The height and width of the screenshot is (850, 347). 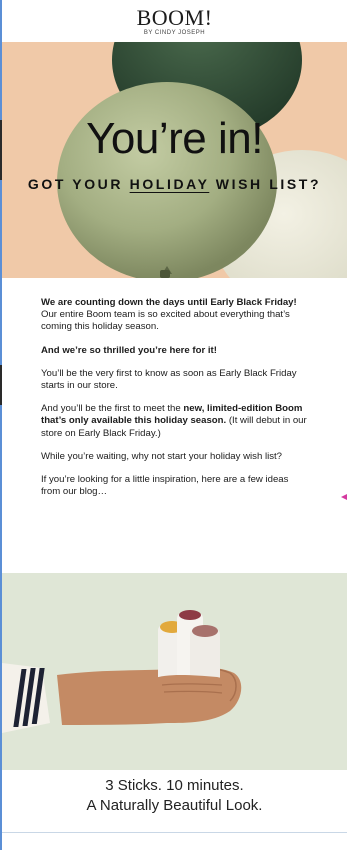 What do you see at coordinates (265, 184) in the screenshot?
I see `hero-subtitle-post: WISH LIST?` at bounding box center [265, 184].